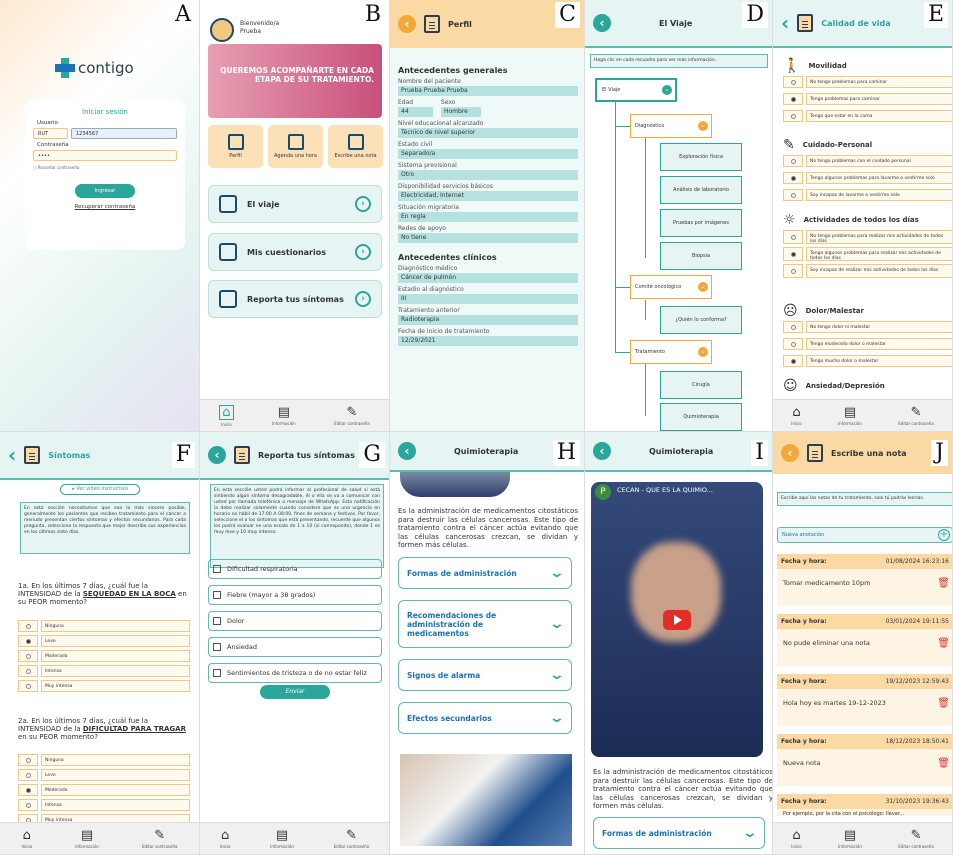  I want to click on answer-option: Tengo mucho dolor o malestar, so click(867, 361).